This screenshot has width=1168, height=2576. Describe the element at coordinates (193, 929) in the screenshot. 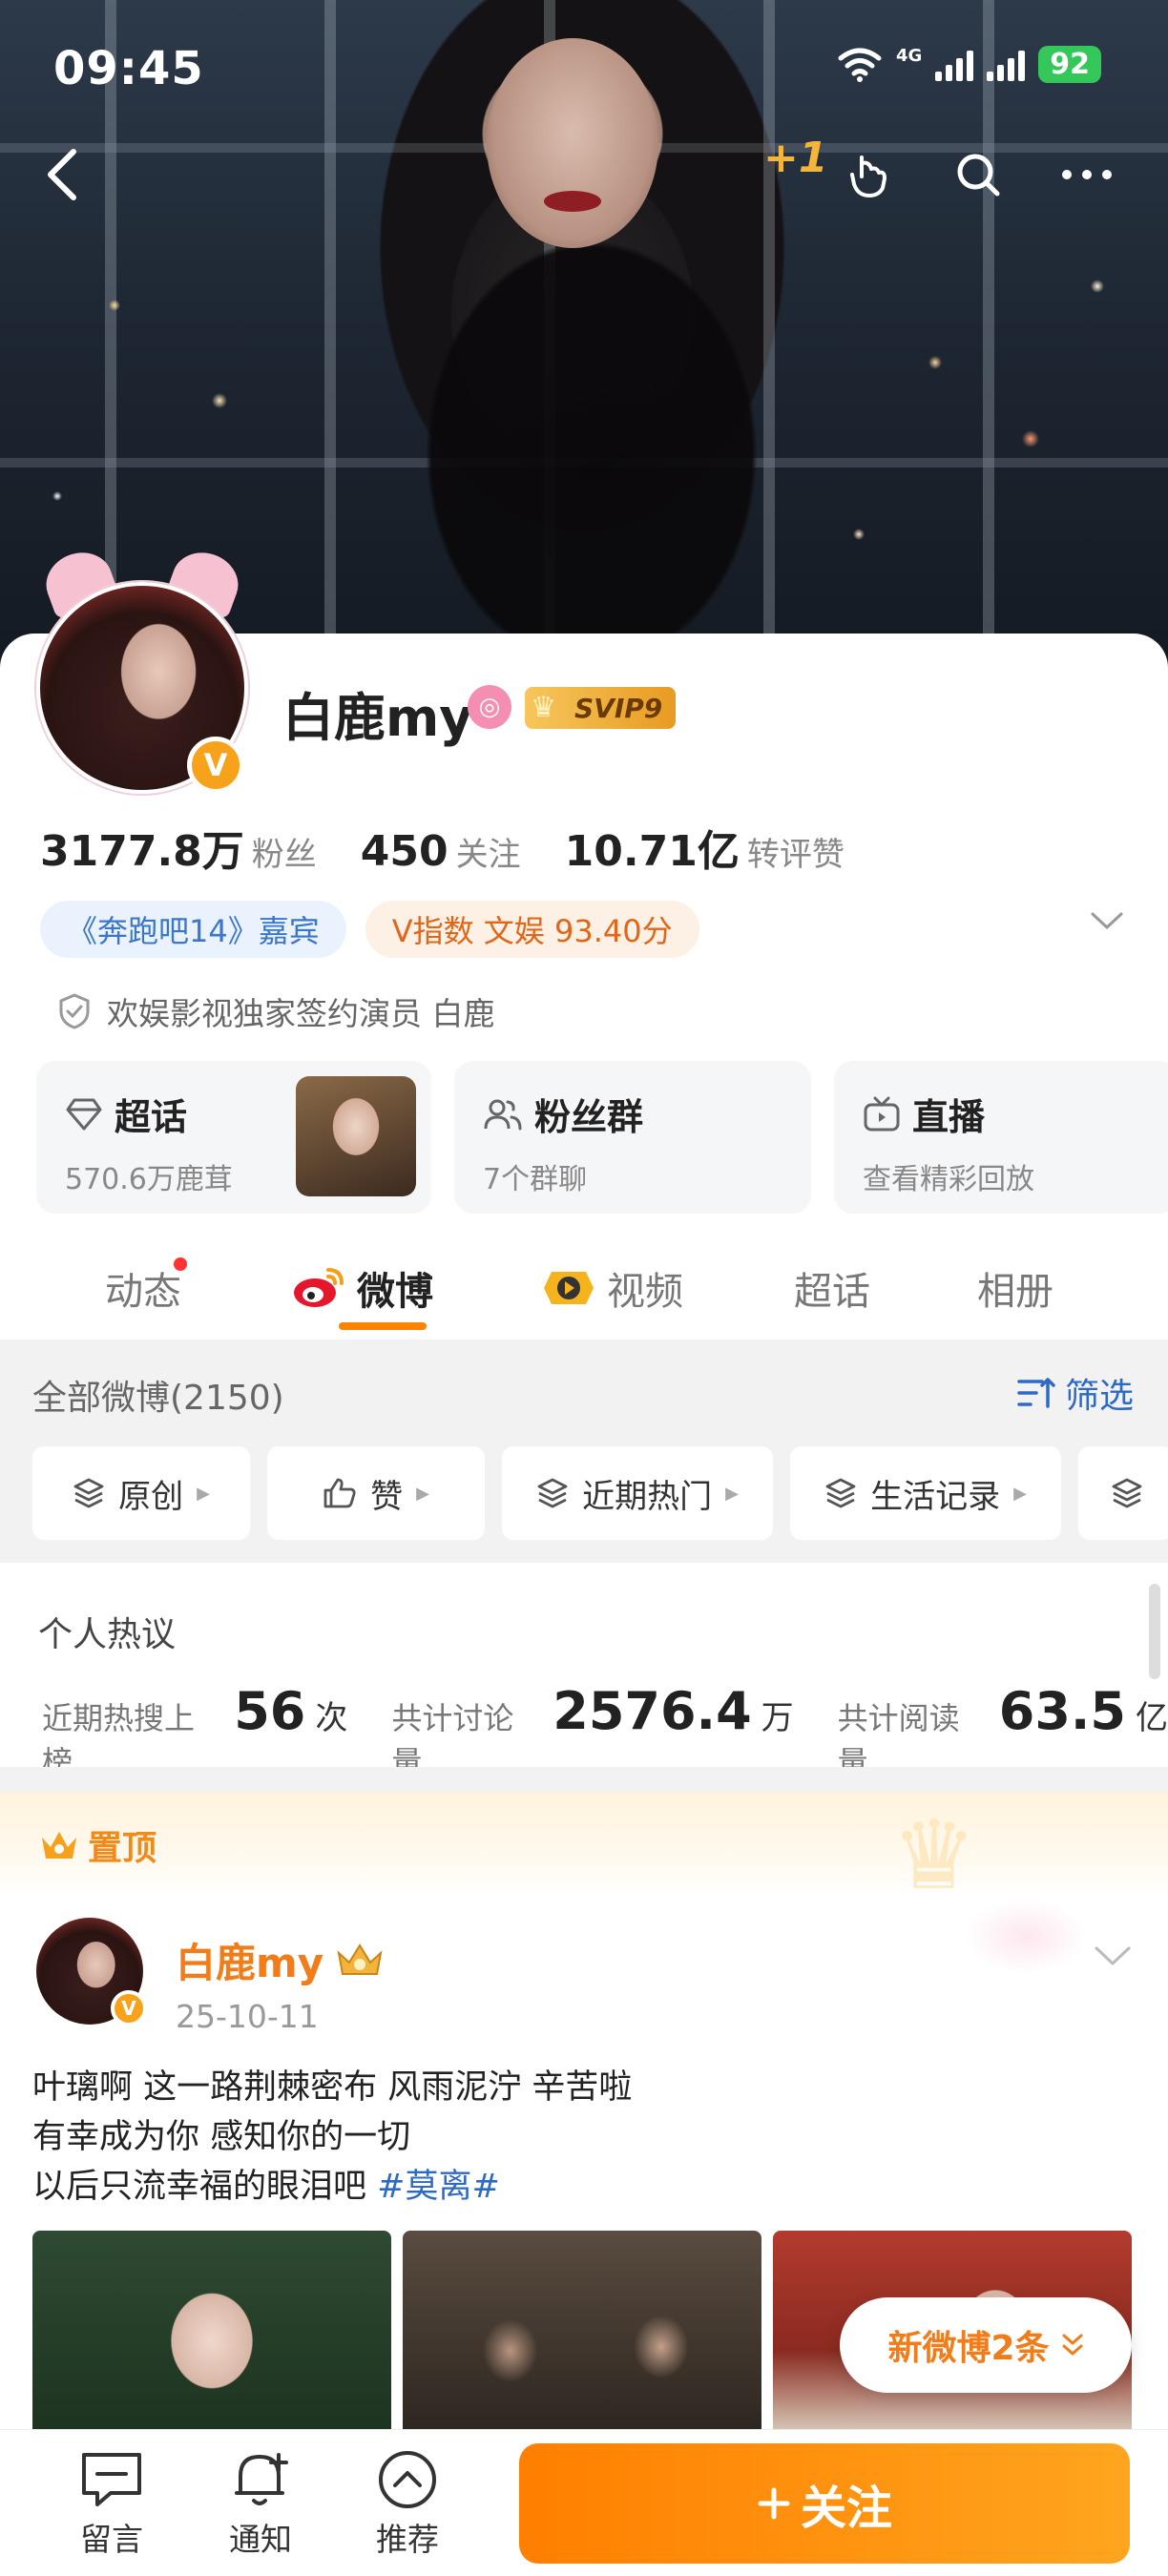

I see `tag-guest: 《奔跑吧14》嘉宾` at that location.